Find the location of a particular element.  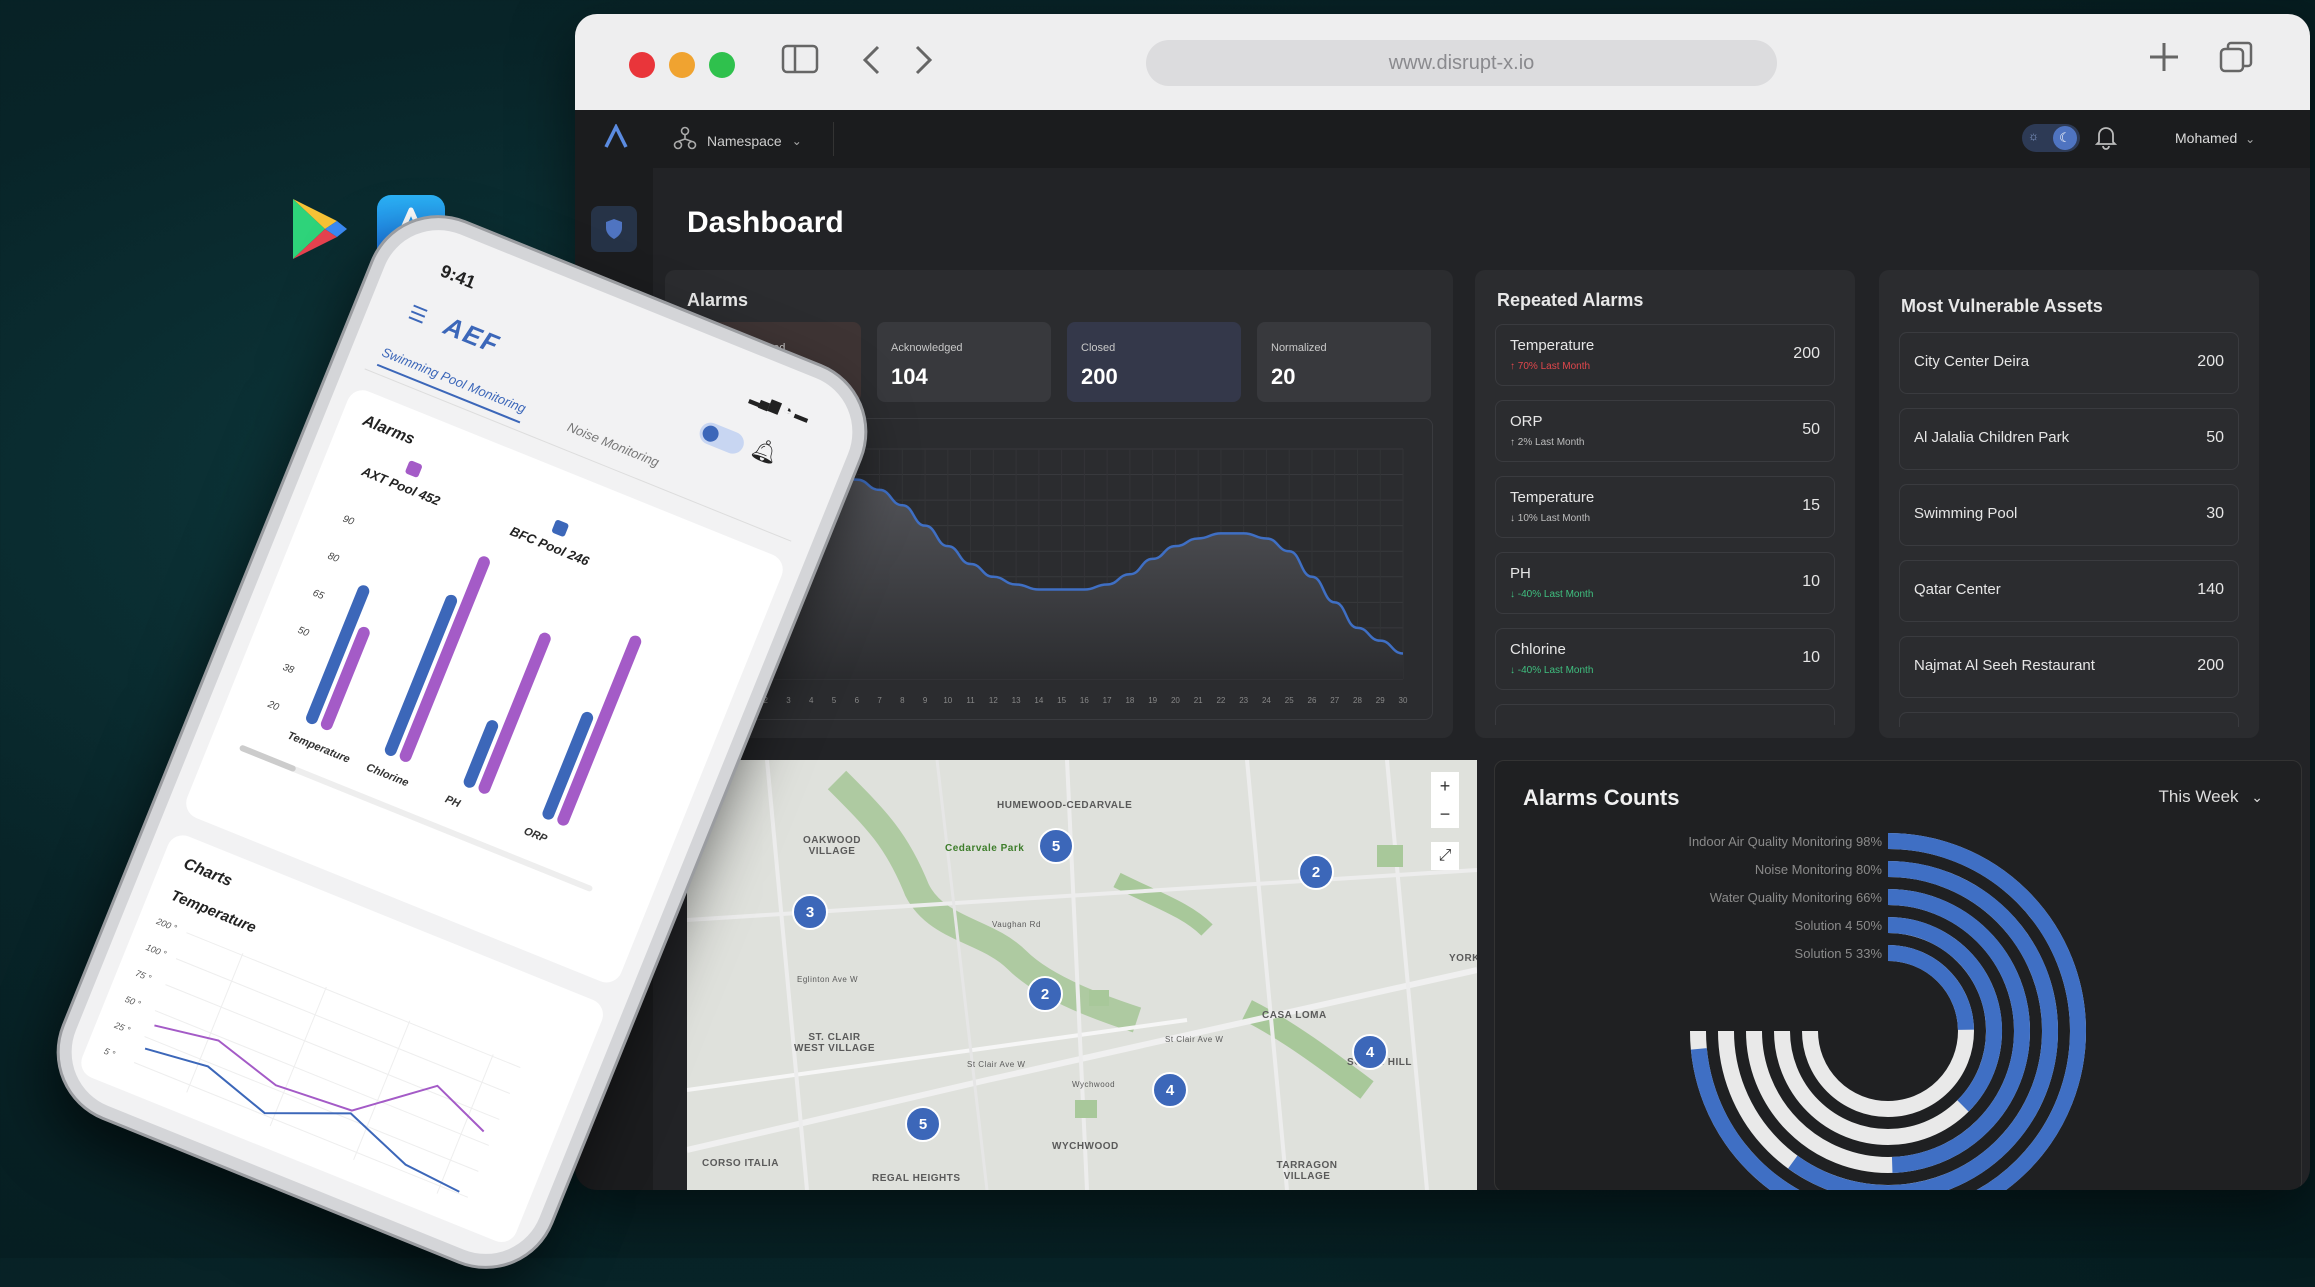

app-logo-icon is located at coordinates (616, 139).